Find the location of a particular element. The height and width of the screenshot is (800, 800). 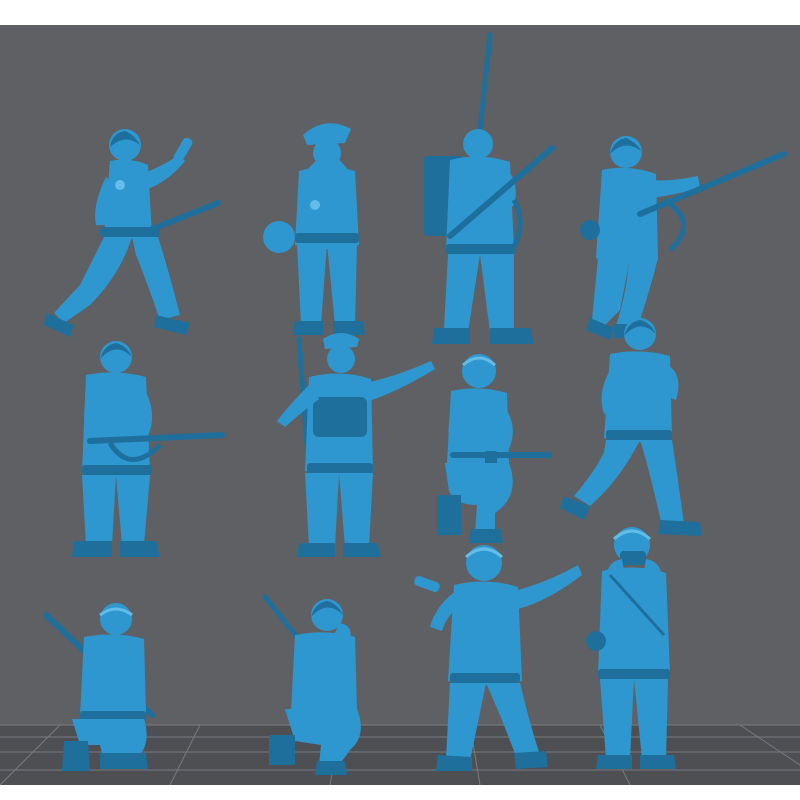

miniature-officer-peaked-cap-binoculars is located at coordinates (325, 230).